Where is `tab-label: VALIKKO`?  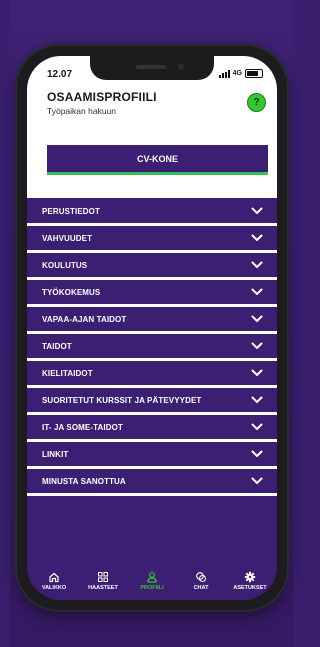 tab-label: VALIKKO is located at coordinates (54, 588).